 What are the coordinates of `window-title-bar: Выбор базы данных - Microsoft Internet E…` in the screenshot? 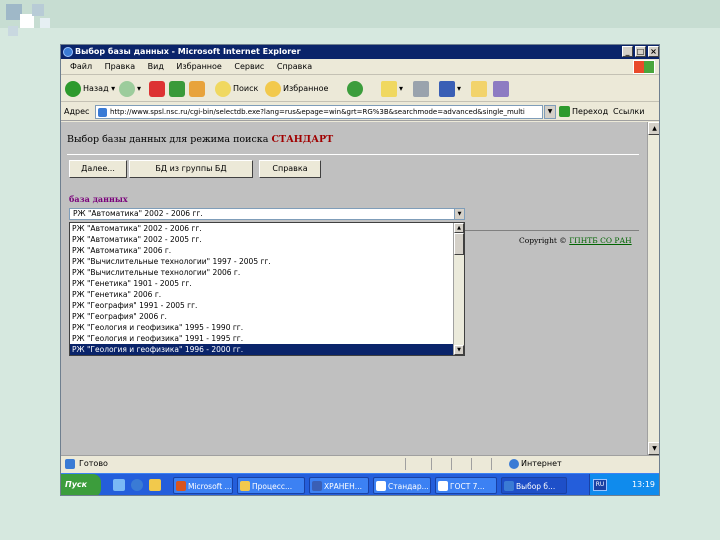 It's located at (360, 52).